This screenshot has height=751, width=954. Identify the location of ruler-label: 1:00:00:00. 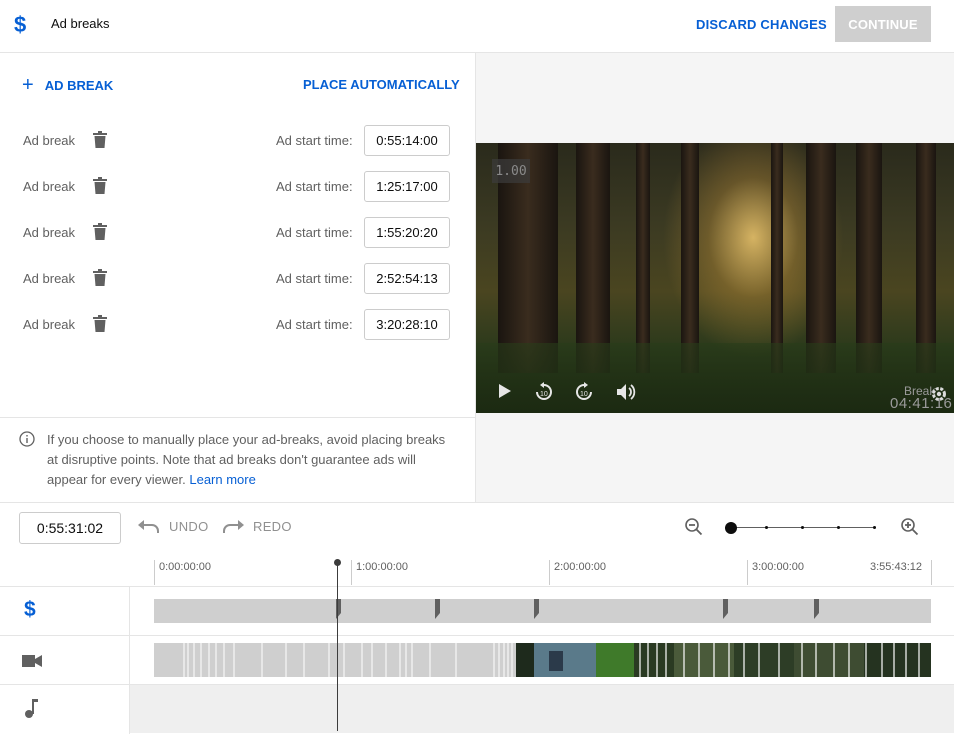
(382, 567).